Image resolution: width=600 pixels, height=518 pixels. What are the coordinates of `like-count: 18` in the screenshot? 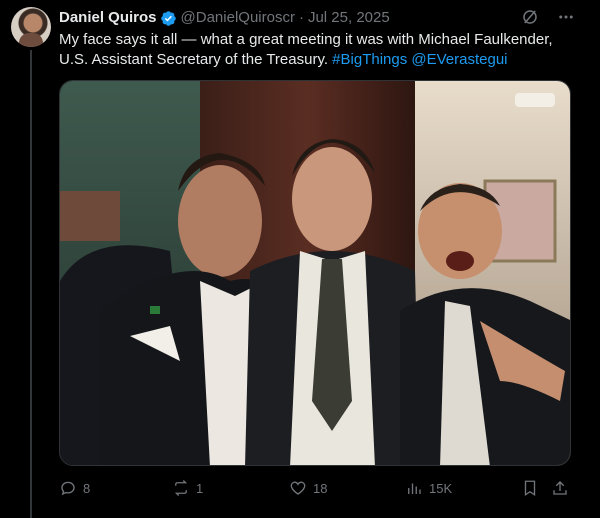 It's located at (320, 488).